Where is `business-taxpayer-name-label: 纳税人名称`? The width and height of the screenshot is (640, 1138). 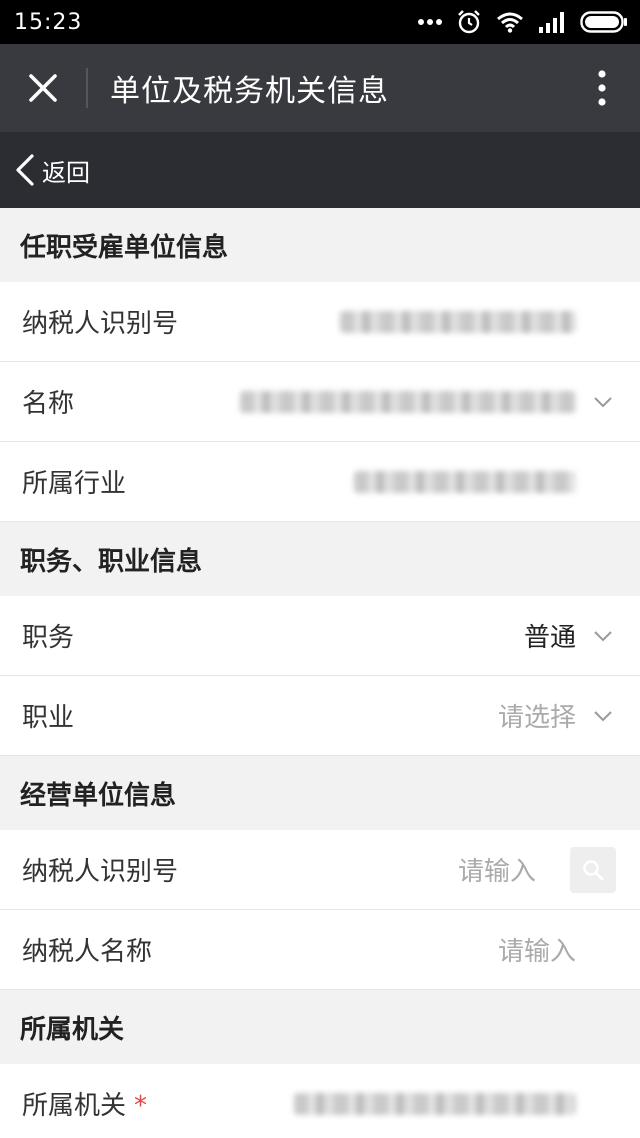 business-taxpayer-name-label: 纳税人名称 is located at coordinates (87, 952).